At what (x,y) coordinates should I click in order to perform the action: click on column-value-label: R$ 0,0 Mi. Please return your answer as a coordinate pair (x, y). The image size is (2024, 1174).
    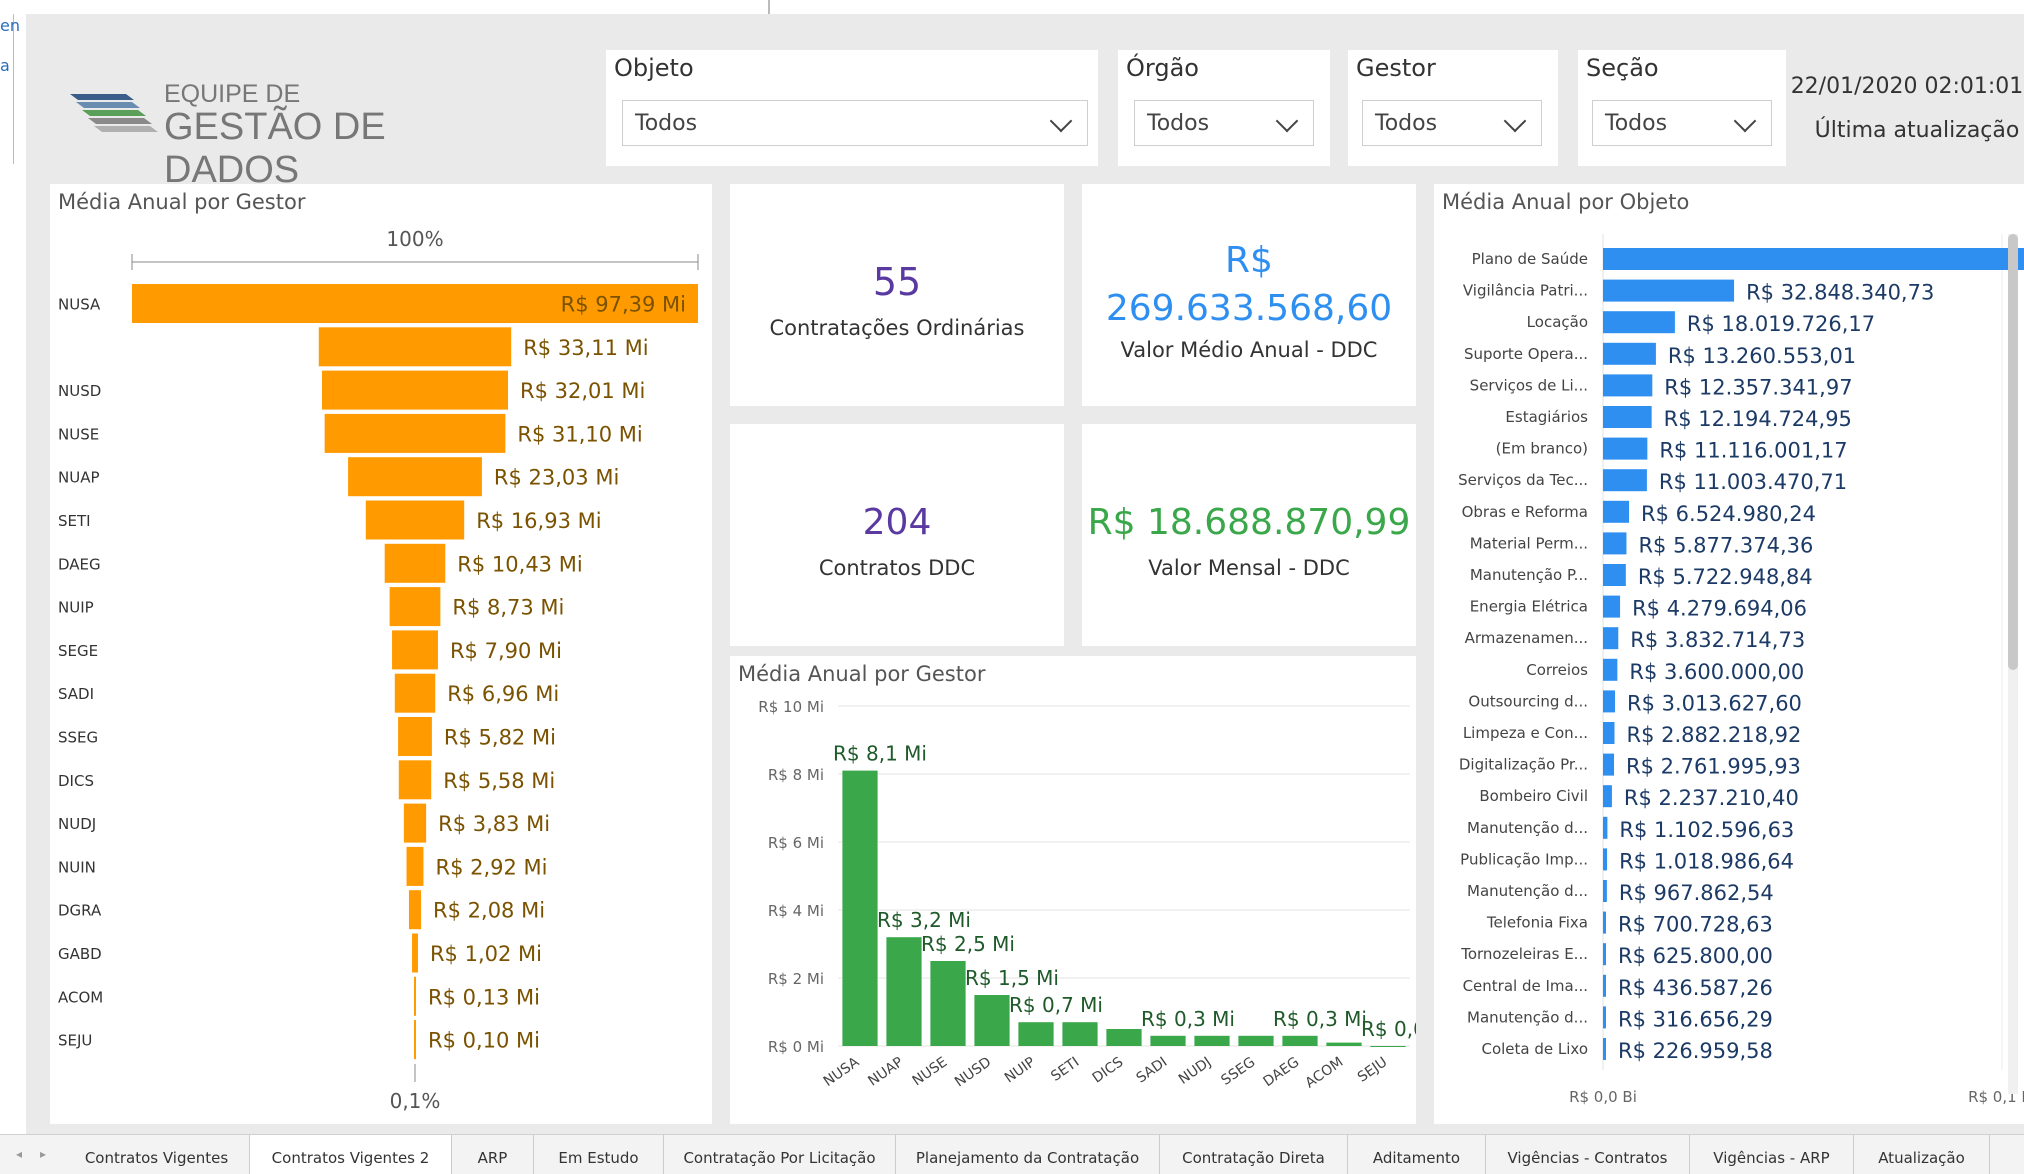
    Looking at the image, I should click on (1388, 1029).